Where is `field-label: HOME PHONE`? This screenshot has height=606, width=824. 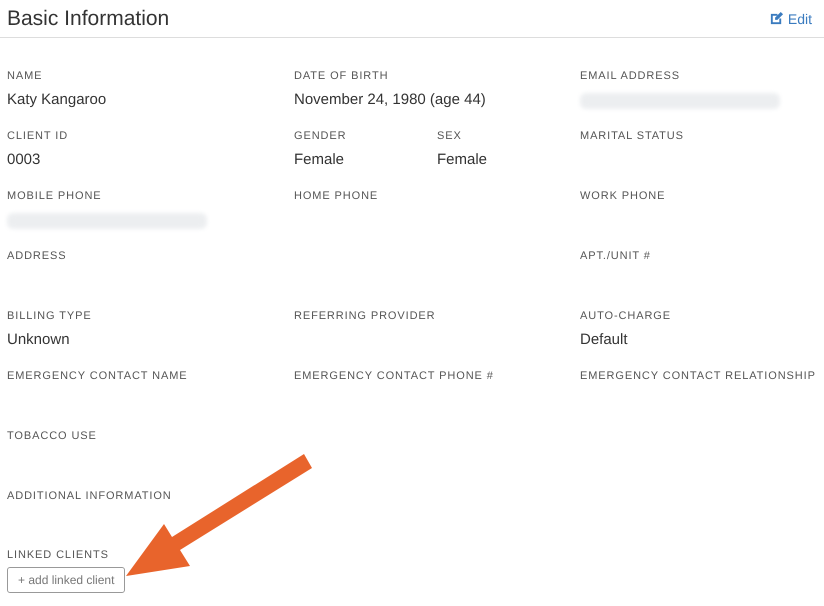
field-label: HOME PHONE is located at coordinates (337, 196).